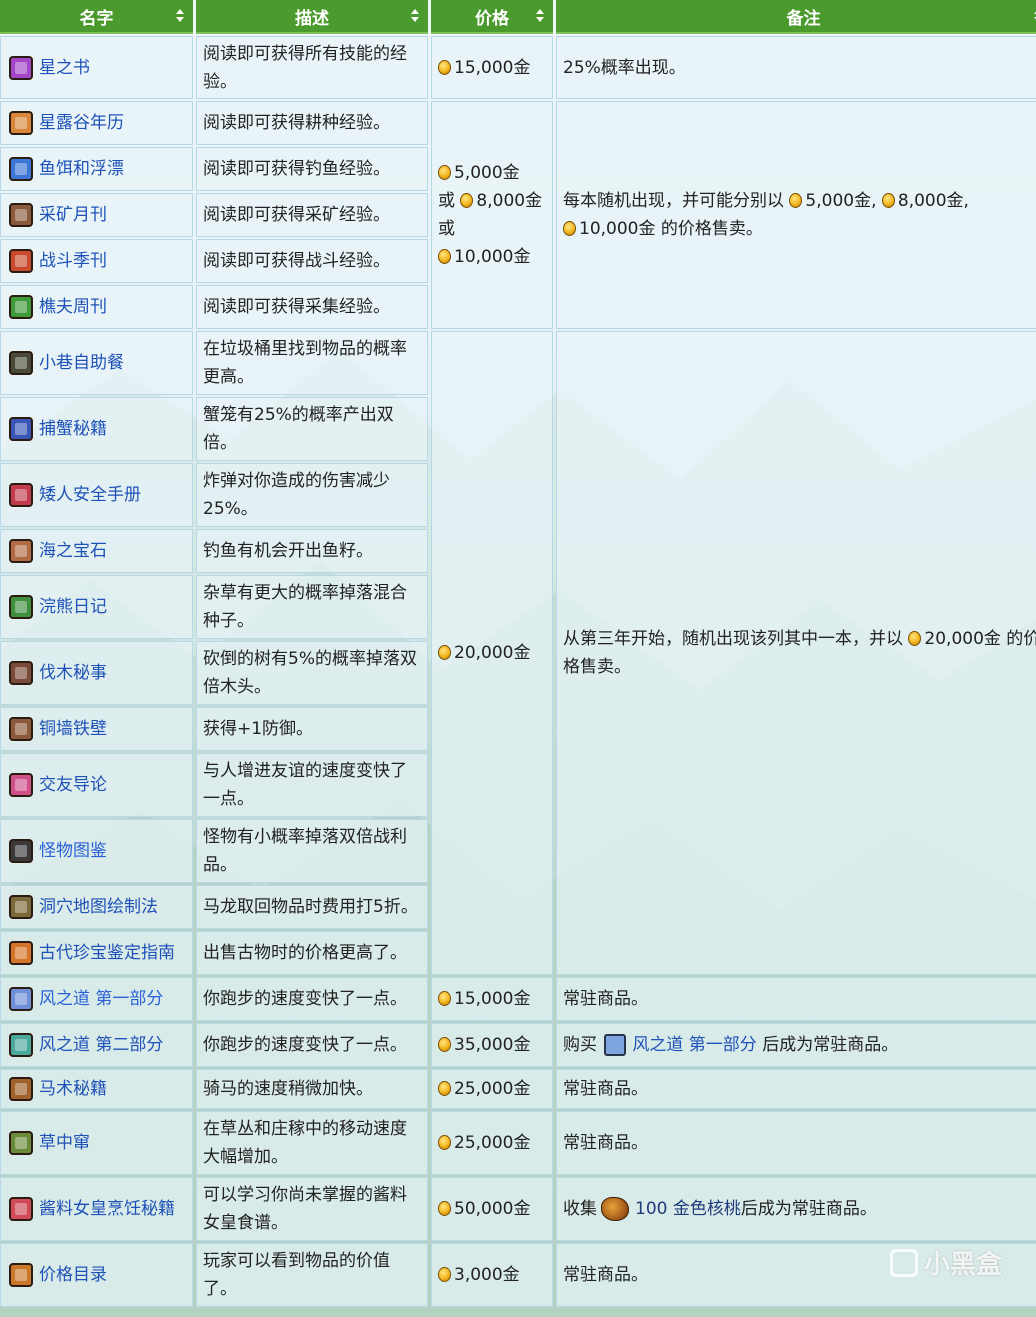 The height and width of the screenshot is (1317, 1036). I want to click on item-name-cell: 酱料女皇烹饪秘籍, so click(96, 1209).